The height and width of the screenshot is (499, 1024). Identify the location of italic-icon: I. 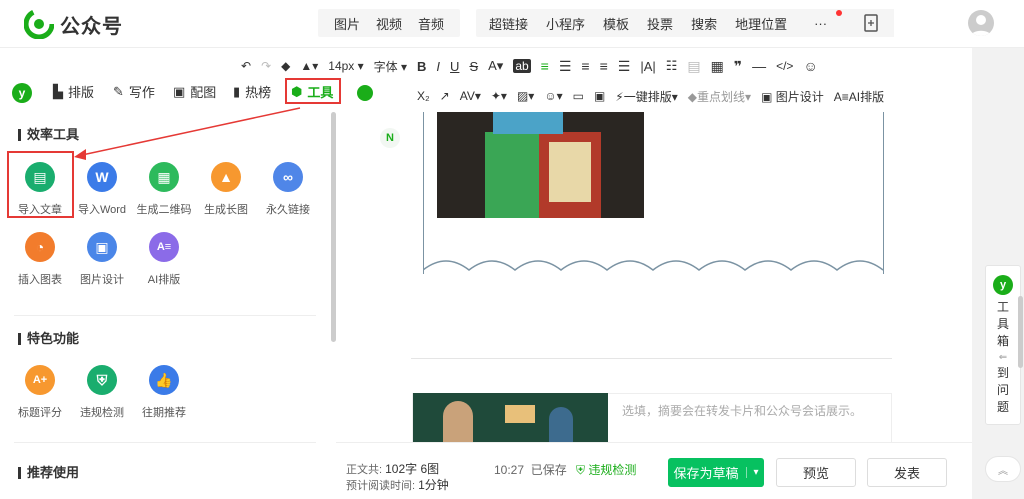
(438, 66).